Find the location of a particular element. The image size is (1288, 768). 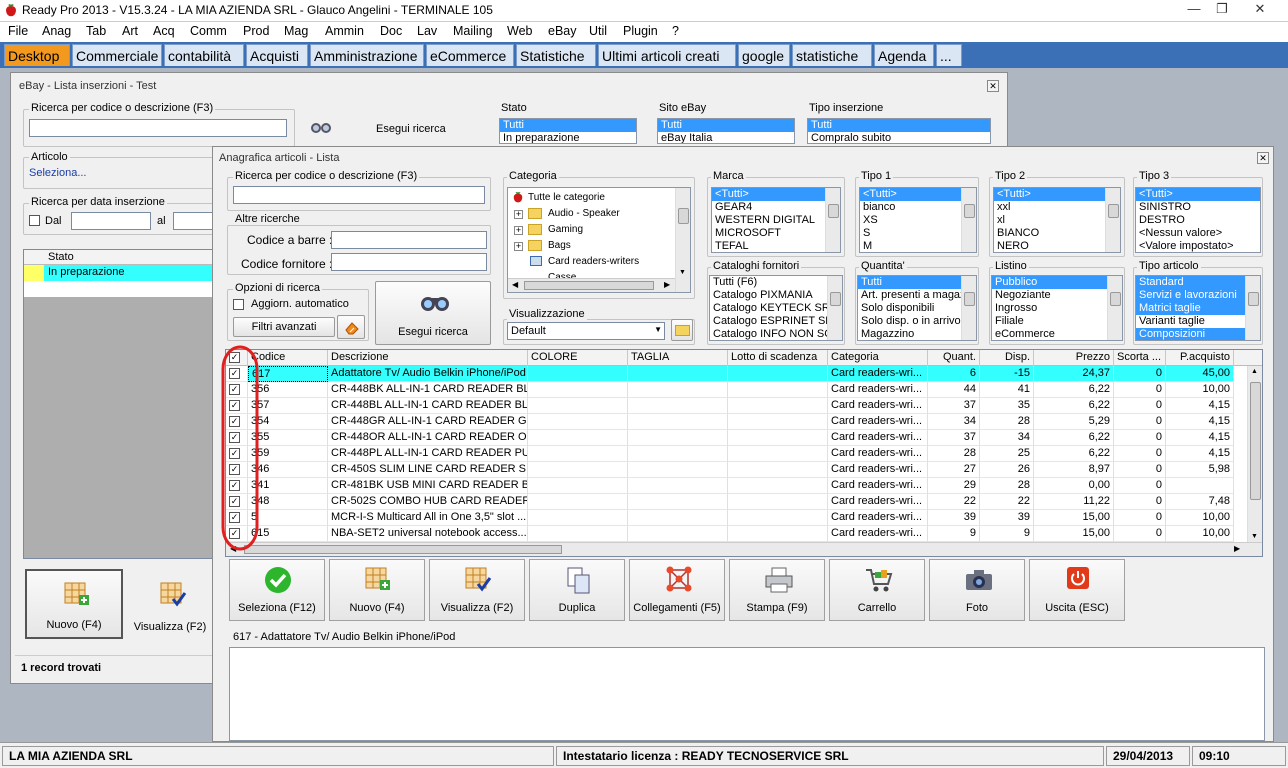

list-item: bianco is located at coordinates (918, 207).